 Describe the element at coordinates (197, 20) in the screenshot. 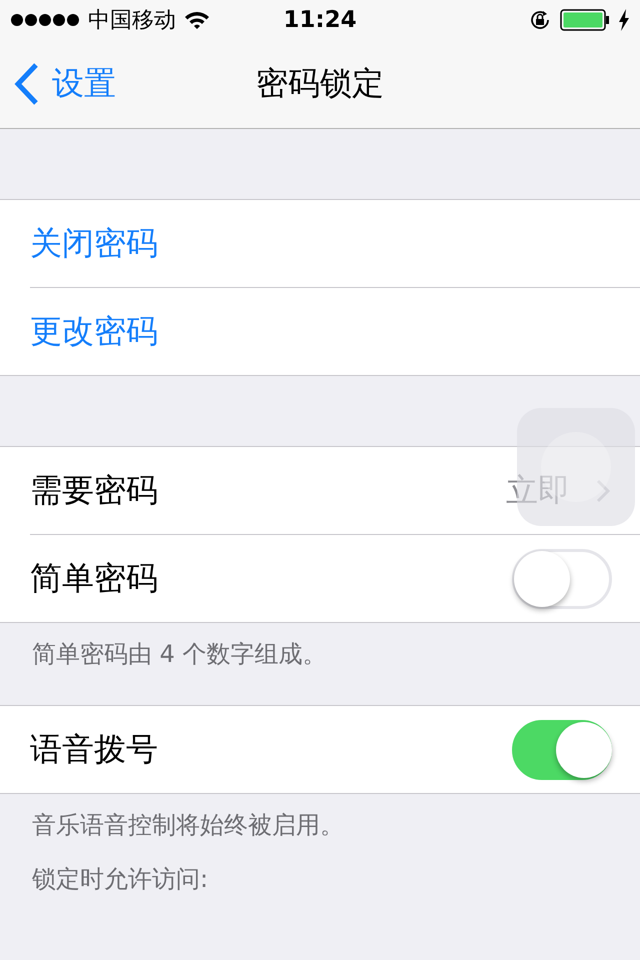

I see `wifi-icon` at that location.